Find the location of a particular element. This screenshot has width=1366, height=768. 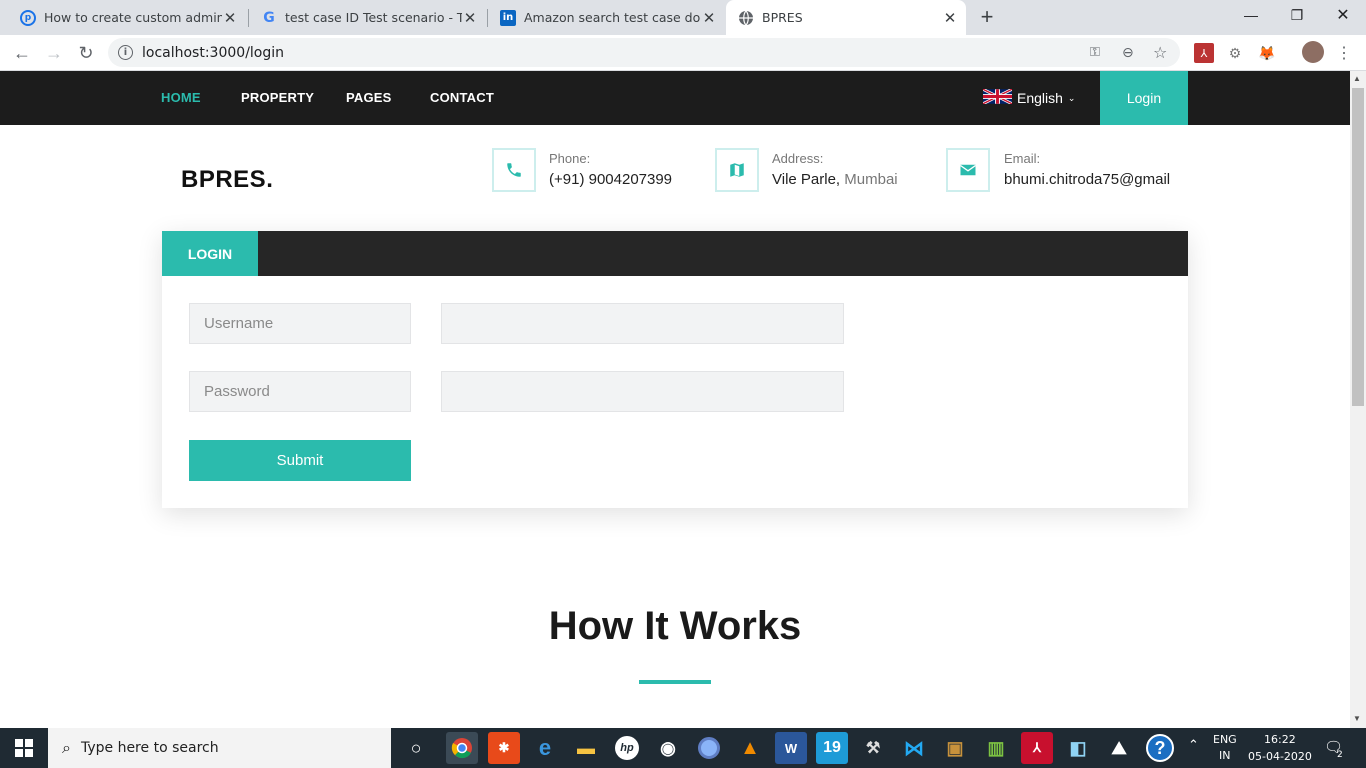

menu-icon: ⋮ is located at coordinates (1344, 53).